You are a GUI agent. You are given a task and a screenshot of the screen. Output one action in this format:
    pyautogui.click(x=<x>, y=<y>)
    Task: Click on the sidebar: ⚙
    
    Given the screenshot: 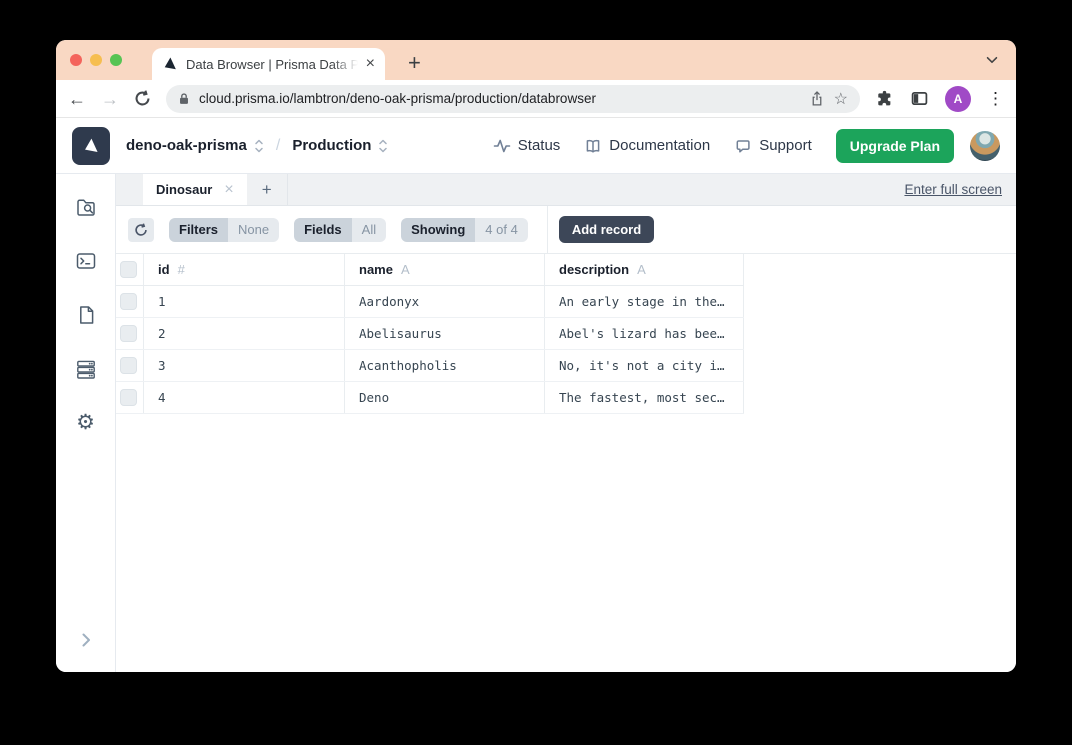 What is the action you would take?
    pyautogui.click(x=86, y=423)
    